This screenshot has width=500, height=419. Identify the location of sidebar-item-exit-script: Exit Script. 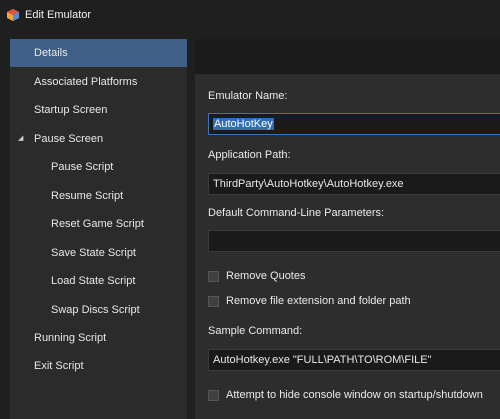
(98, 366).